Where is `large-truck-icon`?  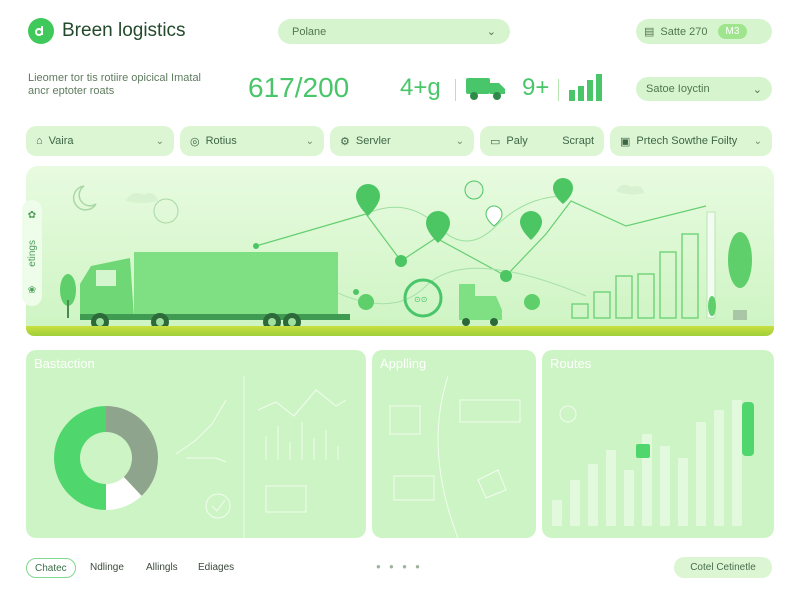 large-truck-icon is located at coordinates (215, 291).